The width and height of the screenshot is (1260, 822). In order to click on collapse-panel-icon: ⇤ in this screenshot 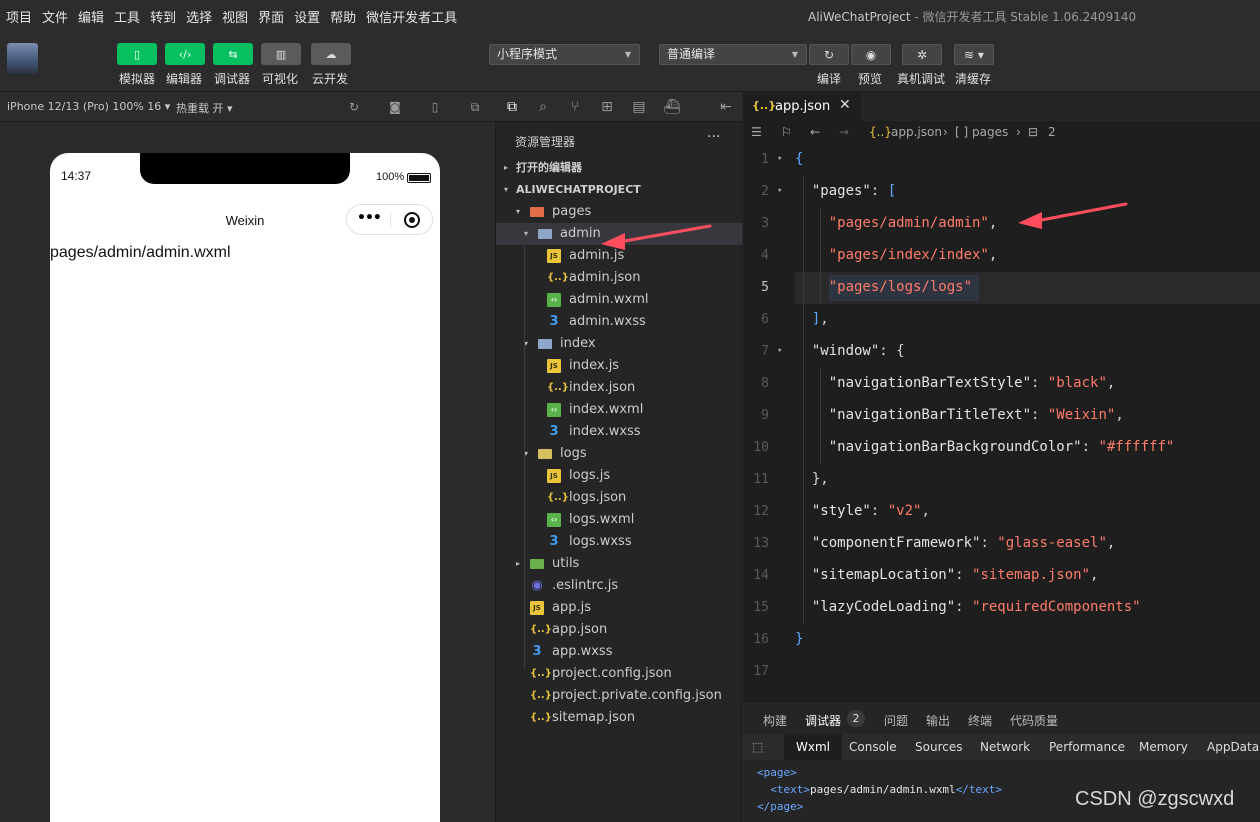, I will do `click(726, 107)`.